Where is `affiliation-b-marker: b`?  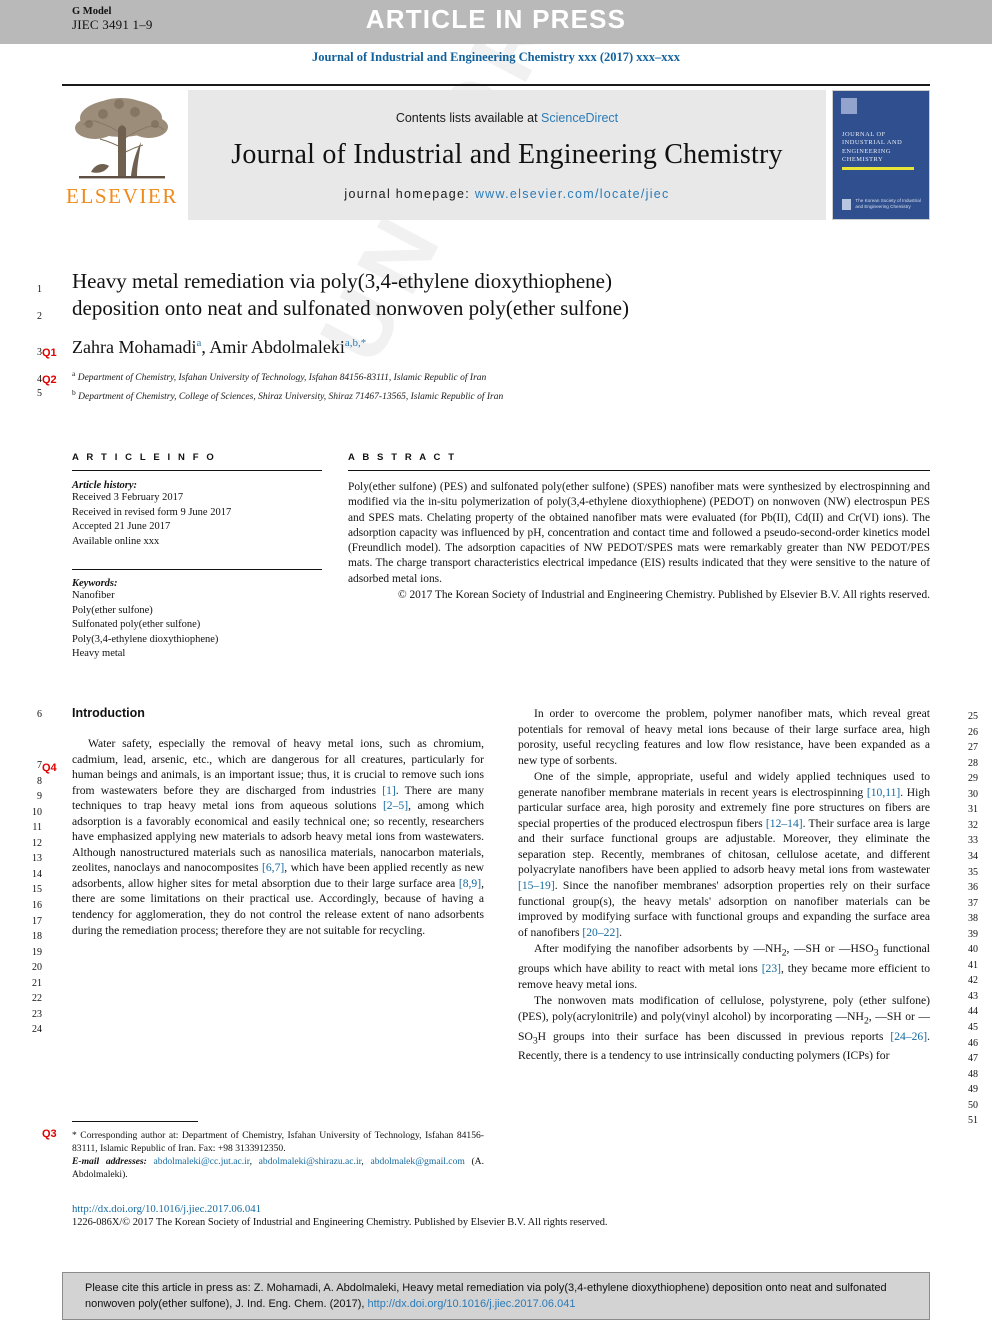 affiliation-b-marker: b is located at coordinates (74, 392).